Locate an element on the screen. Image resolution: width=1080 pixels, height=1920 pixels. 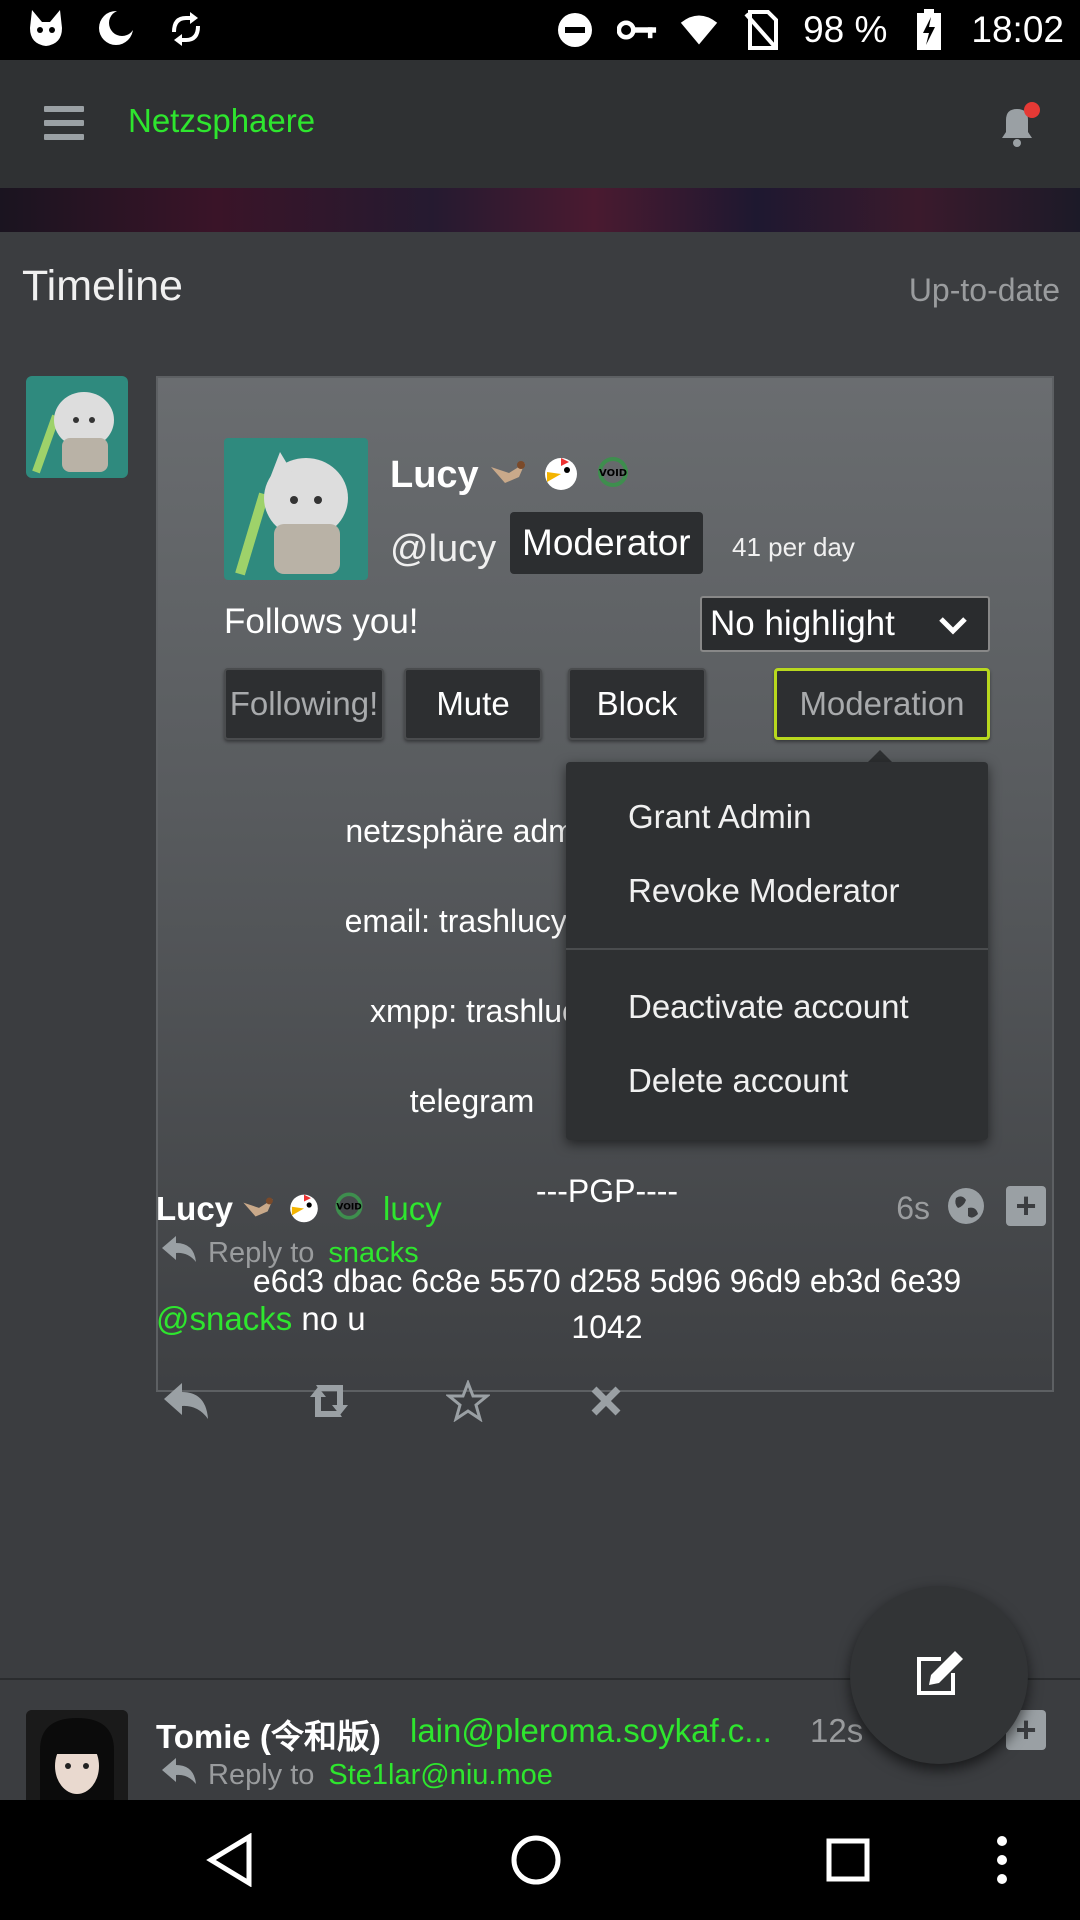
do-not-disturb-icon is located at coordinates (575, 30).